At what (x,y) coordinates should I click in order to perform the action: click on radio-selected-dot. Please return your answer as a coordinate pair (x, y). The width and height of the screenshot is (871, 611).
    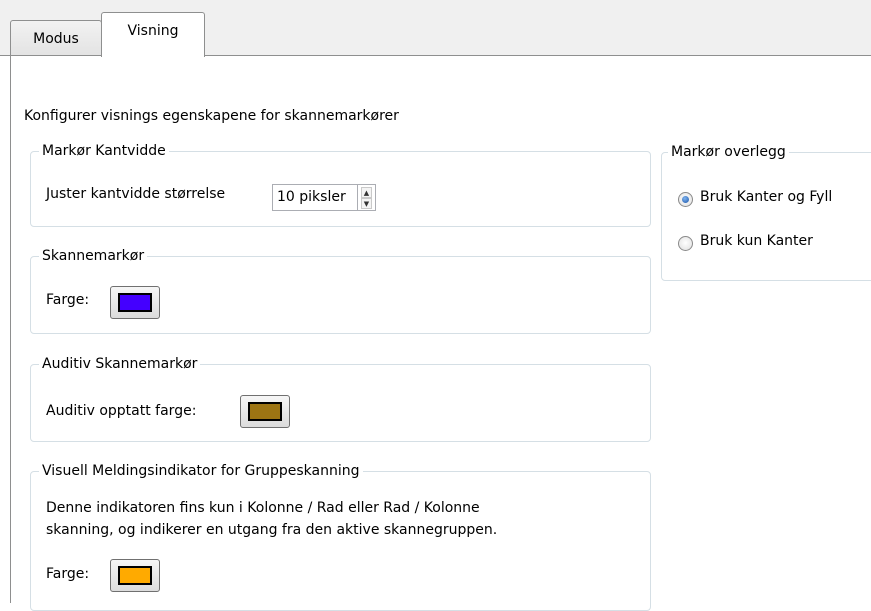
    Looking at the image, I should click on (685, 199).